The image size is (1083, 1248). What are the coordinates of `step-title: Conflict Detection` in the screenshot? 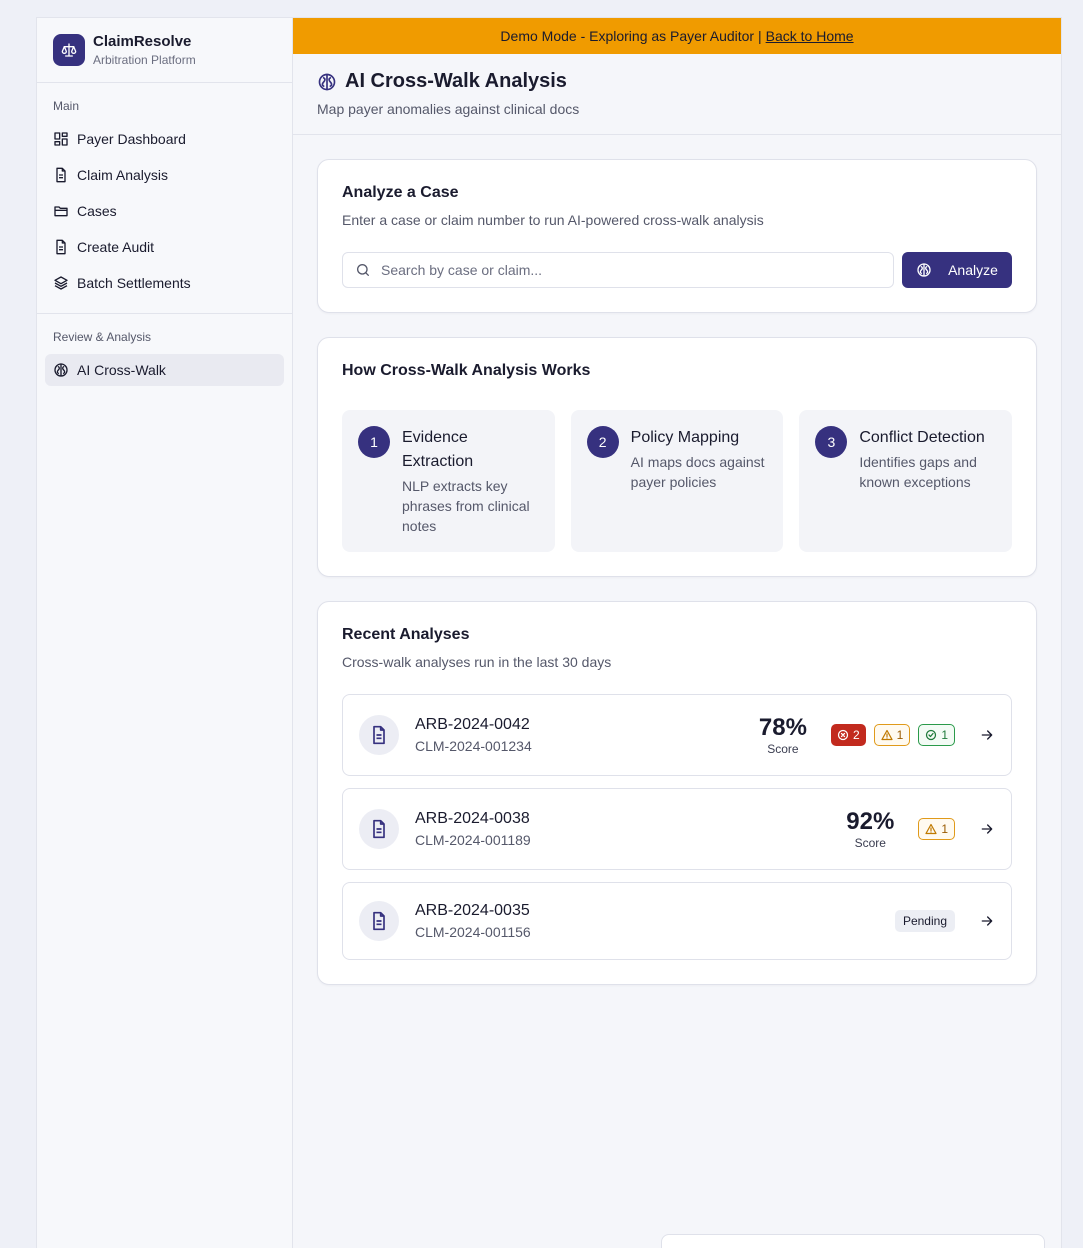 It's located at (922, 437).